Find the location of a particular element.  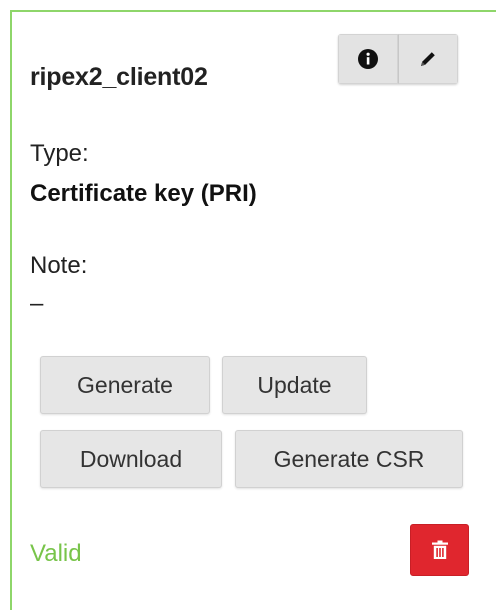

edit-button is located at coordinates (428, 59).